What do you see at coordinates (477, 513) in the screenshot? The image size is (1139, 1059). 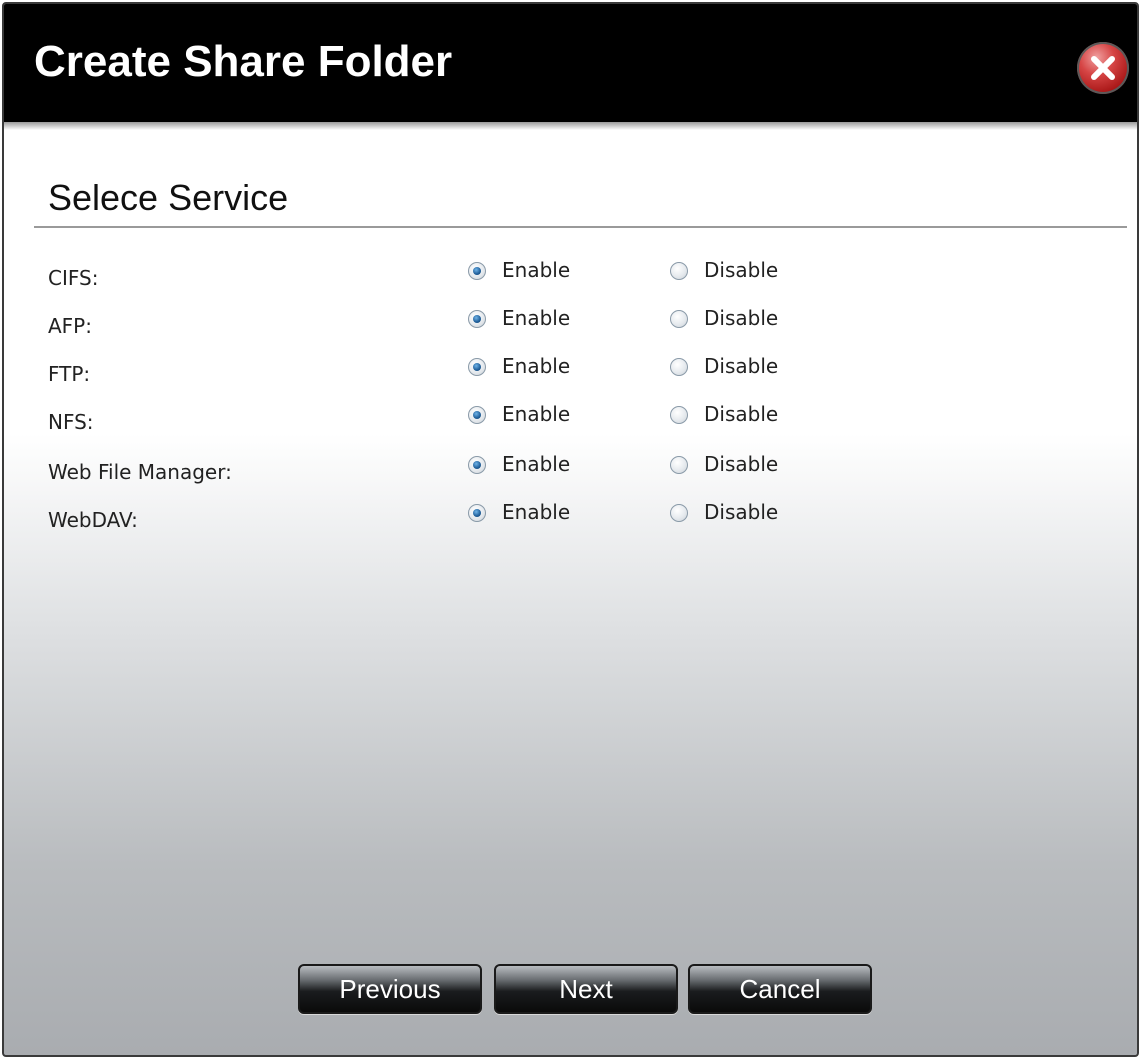 I see `webdav-enable-radio` at bounding box center [477, 513].